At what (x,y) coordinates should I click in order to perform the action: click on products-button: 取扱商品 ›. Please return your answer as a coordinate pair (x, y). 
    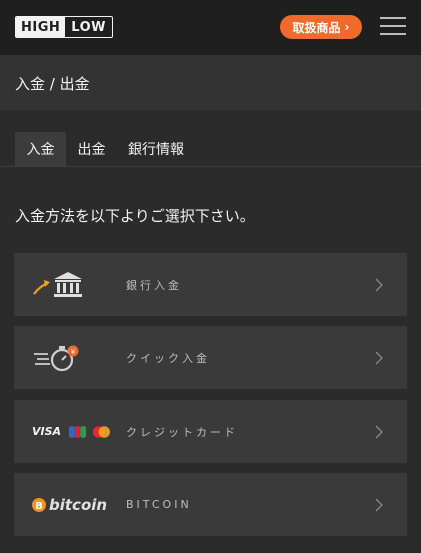
    Looking at the image, I should click on (321, 27).